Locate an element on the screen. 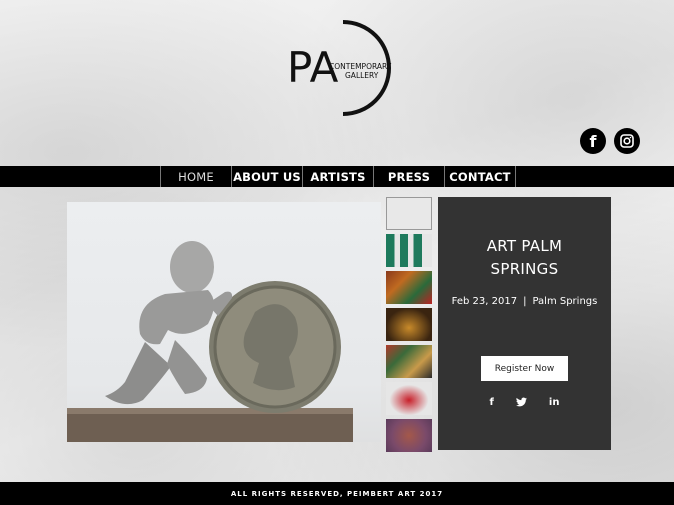 The image size is (674, 505). nav-contact: CONTACT is located at coordinates (480, 176).